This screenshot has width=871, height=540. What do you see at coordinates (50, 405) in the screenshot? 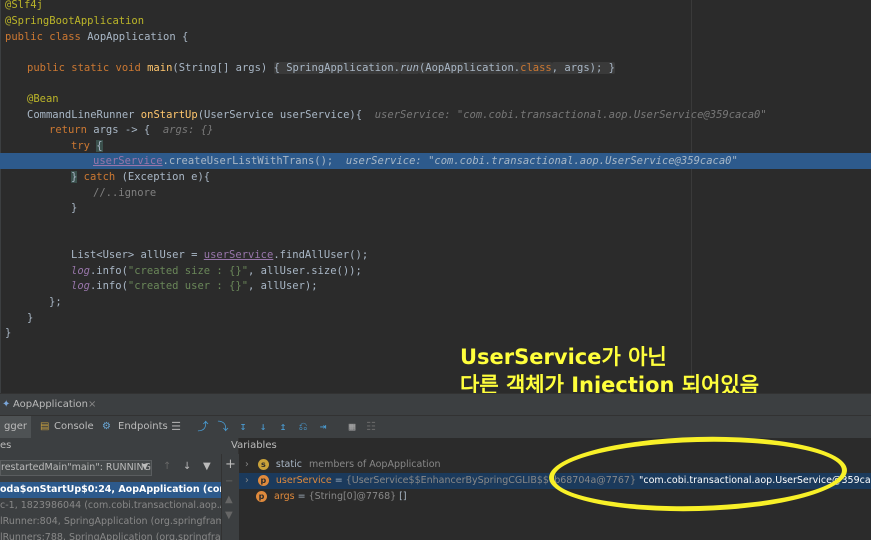
I see `debug-session-tab: AopApplication` at bounding box center [50, 405].